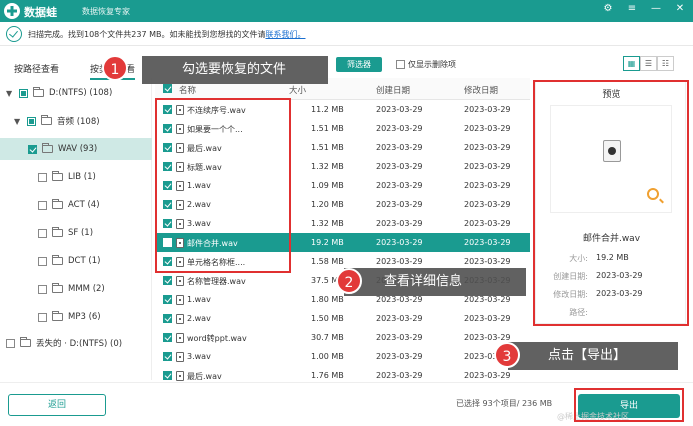 The width and height of the screenshot is (693, 426). What do you see at coordinates (327, 128) in the screenshot?
I see `file-size: 1.51 MB` at bounding box center [327, 128].